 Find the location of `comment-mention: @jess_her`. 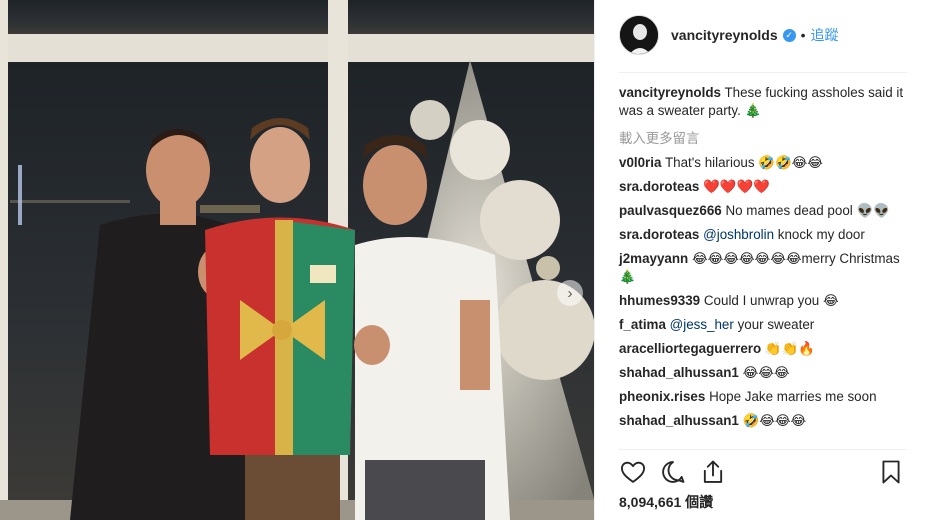

comment-mention: @jess_her is located at coordinates (702, 324).